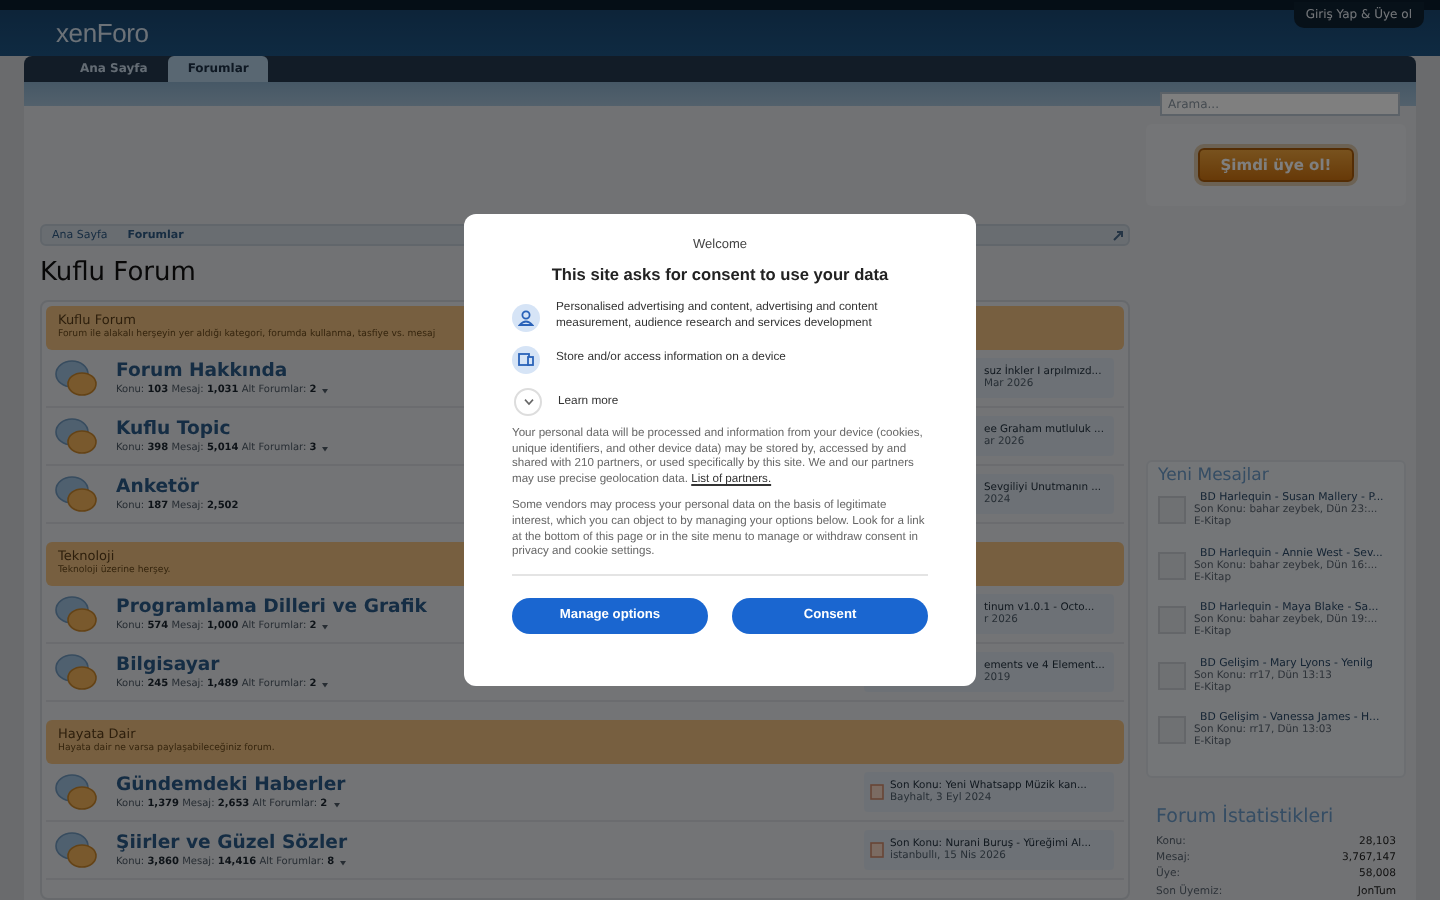  Describe the element at coordinates (720, 274) in the screenshot. I see `dialog-title: This site asks for consent to use your data` at that location.